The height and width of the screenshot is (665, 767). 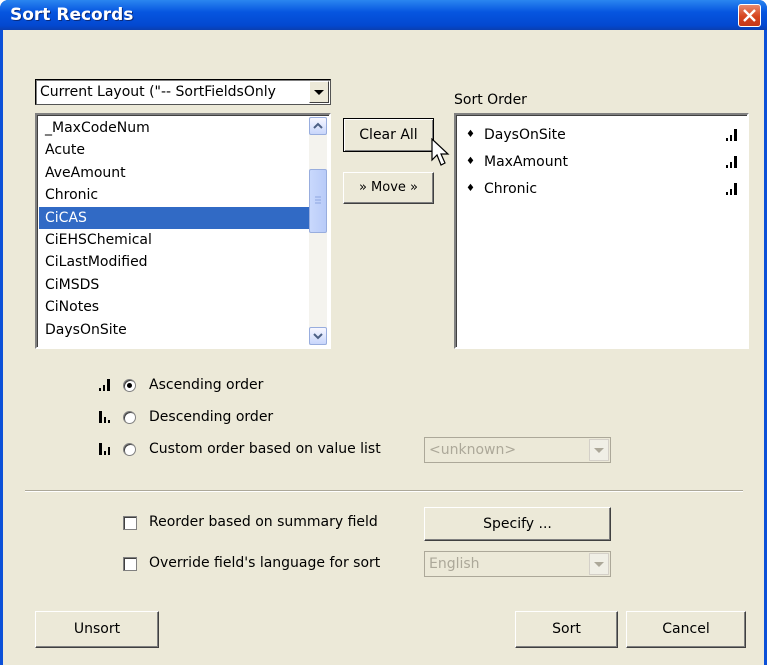 I want to click on list-item: CiEHSChemical, so click(x=174, y=240).